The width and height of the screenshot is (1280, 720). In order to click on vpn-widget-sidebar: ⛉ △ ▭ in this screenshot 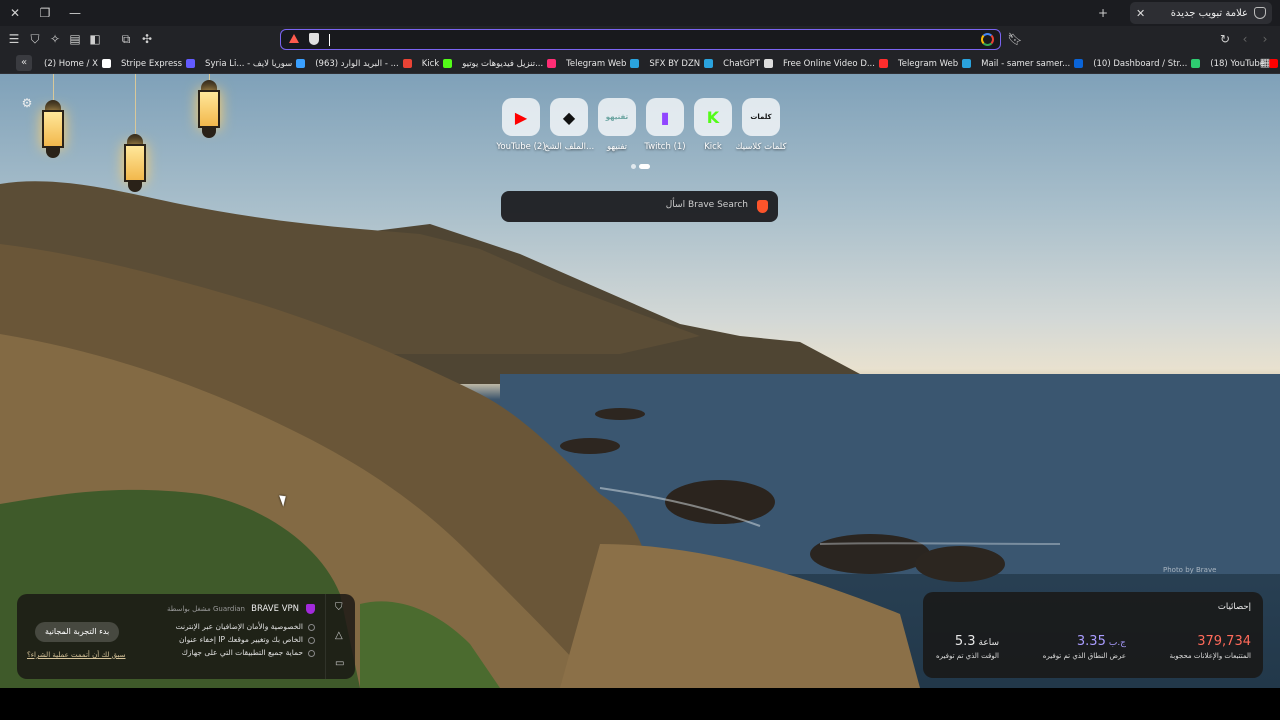, I will do `click(340, 636)`.